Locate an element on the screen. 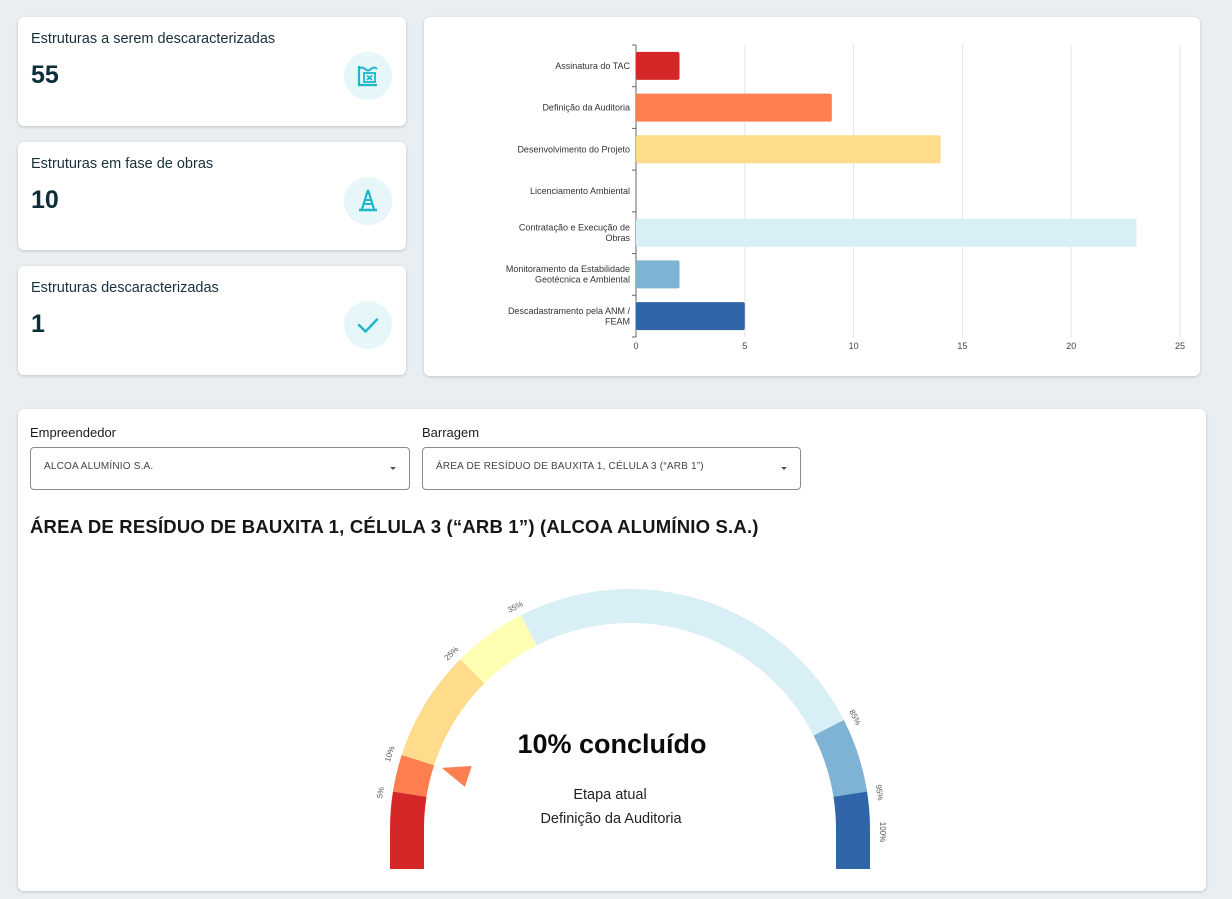  stat-value: 10 is located at coordinates (45, 200).